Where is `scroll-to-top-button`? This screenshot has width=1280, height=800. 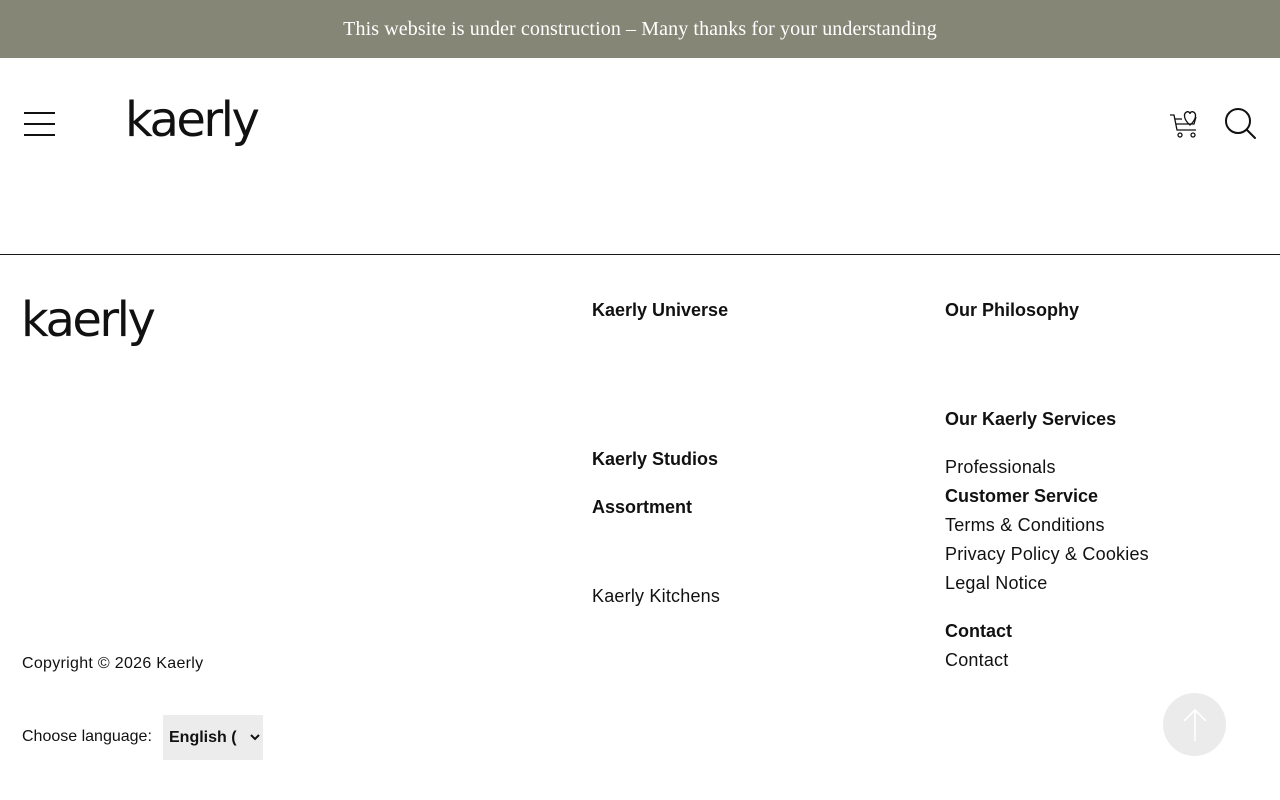 scroll-to-top-button is located at coordinates (1194, 724).